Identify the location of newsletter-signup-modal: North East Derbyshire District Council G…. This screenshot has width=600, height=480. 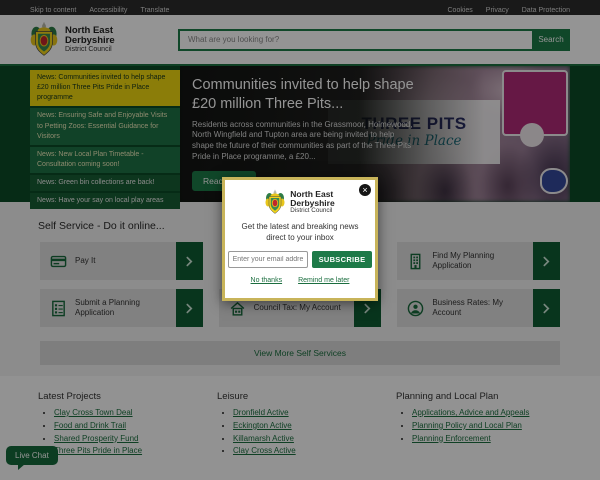
(300, 239).